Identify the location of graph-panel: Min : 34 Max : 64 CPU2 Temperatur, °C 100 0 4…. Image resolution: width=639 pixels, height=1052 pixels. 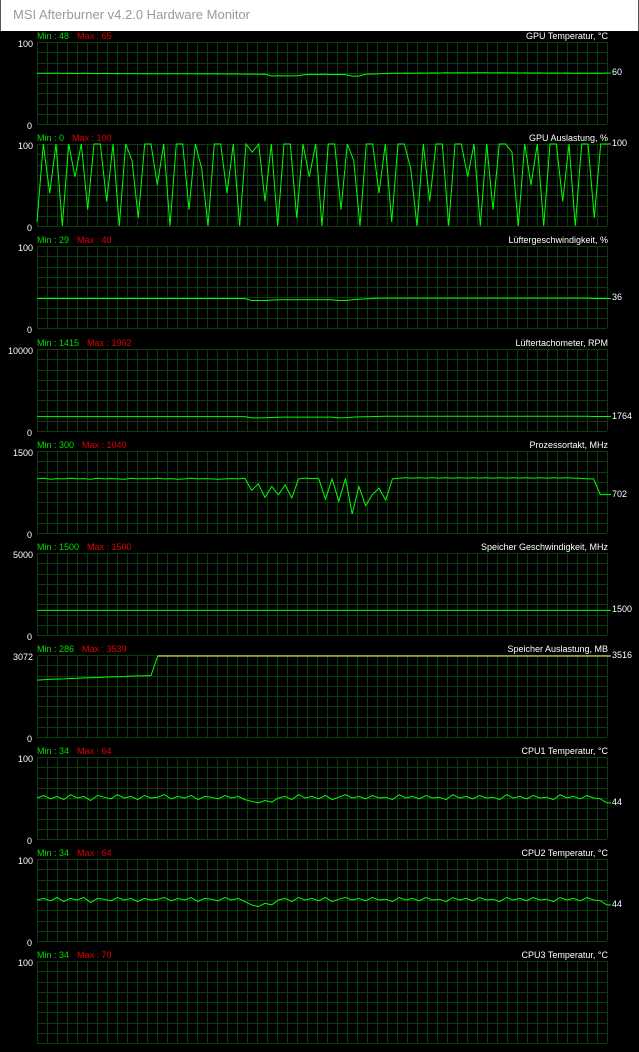
(319, 899).